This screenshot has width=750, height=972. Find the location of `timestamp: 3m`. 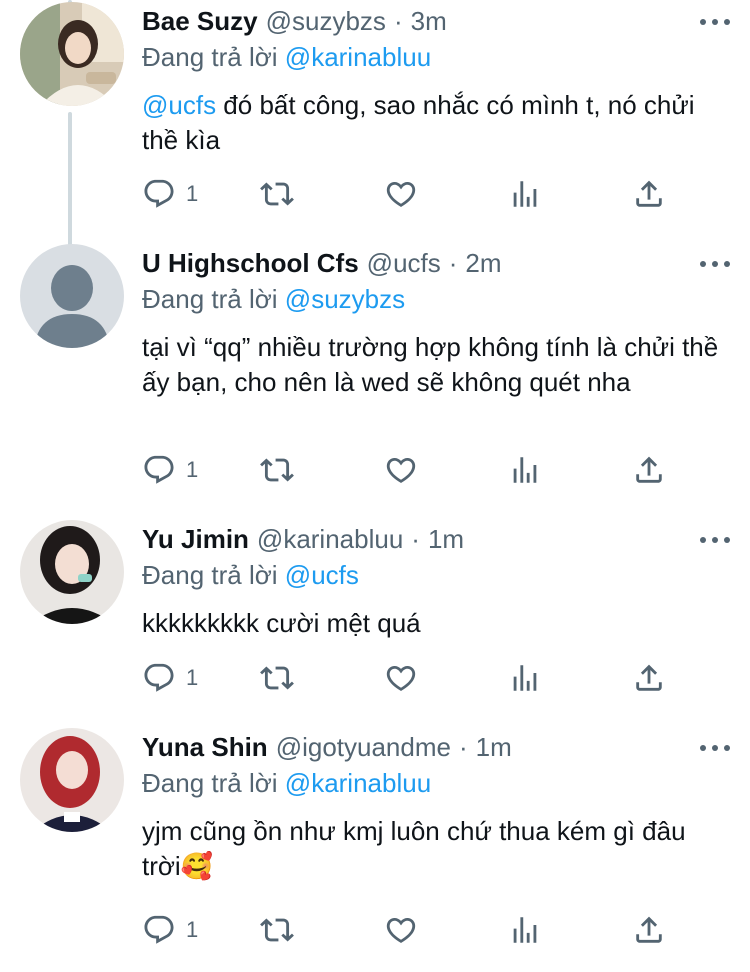

timestamp: 3m is located at coordinates (429, 21).